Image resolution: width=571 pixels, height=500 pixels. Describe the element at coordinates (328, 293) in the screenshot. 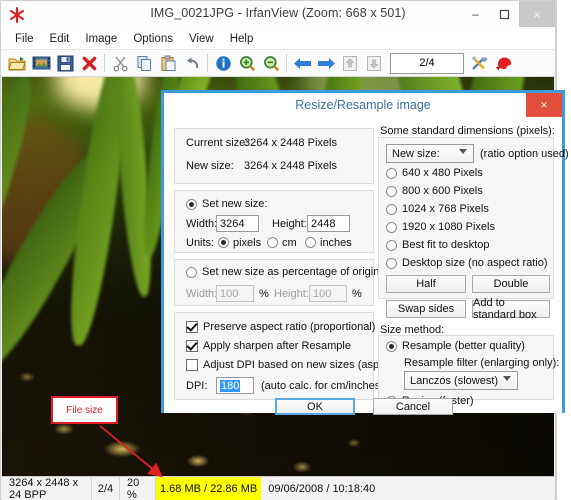

I see `percentage-height-input` at that location.